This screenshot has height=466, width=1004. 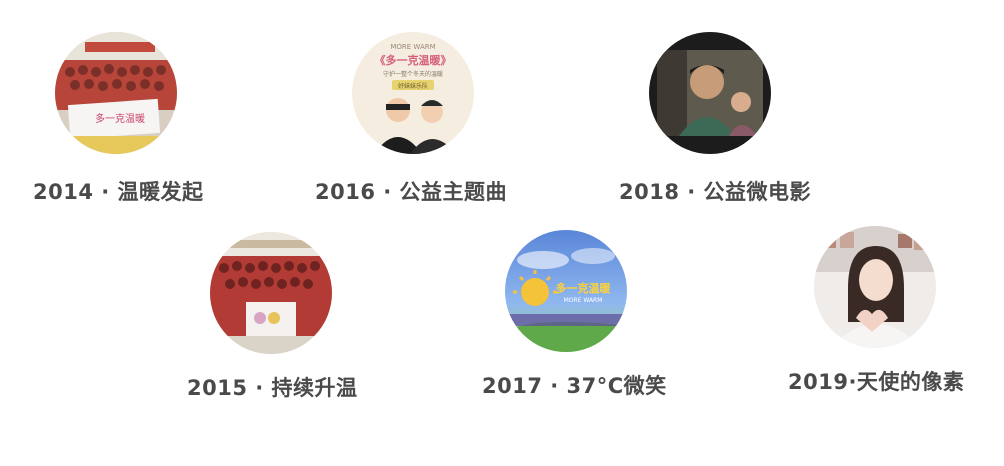 I want to click on milestone-2019-photo, so click(x=875, y=287).